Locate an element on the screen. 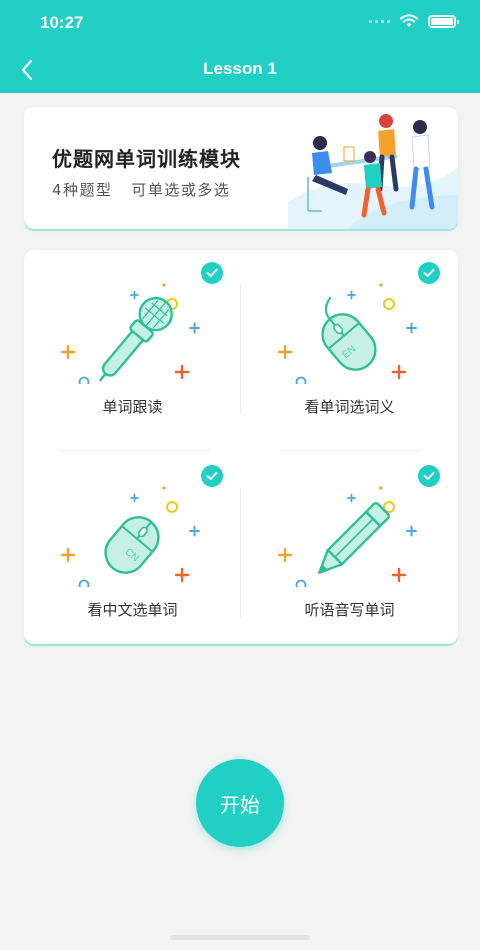 This screenshot has width=480, height=950. module-chinese-to-word: CN 看中文选单词 is located at coordinates (132, 551).